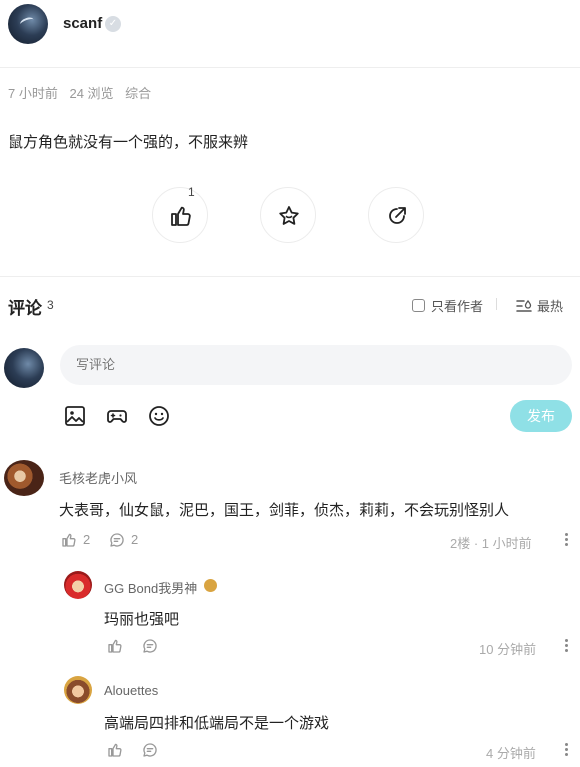 The width and height of the screenshot is (580, 767). Describe the element at coordinates (284, 510) in the screenshot. I see `comment-text: 大表哥，仙女鼠，泥巴，国王，剑菲，侦杰，莉莉，不会玩别怪别人` at that location.